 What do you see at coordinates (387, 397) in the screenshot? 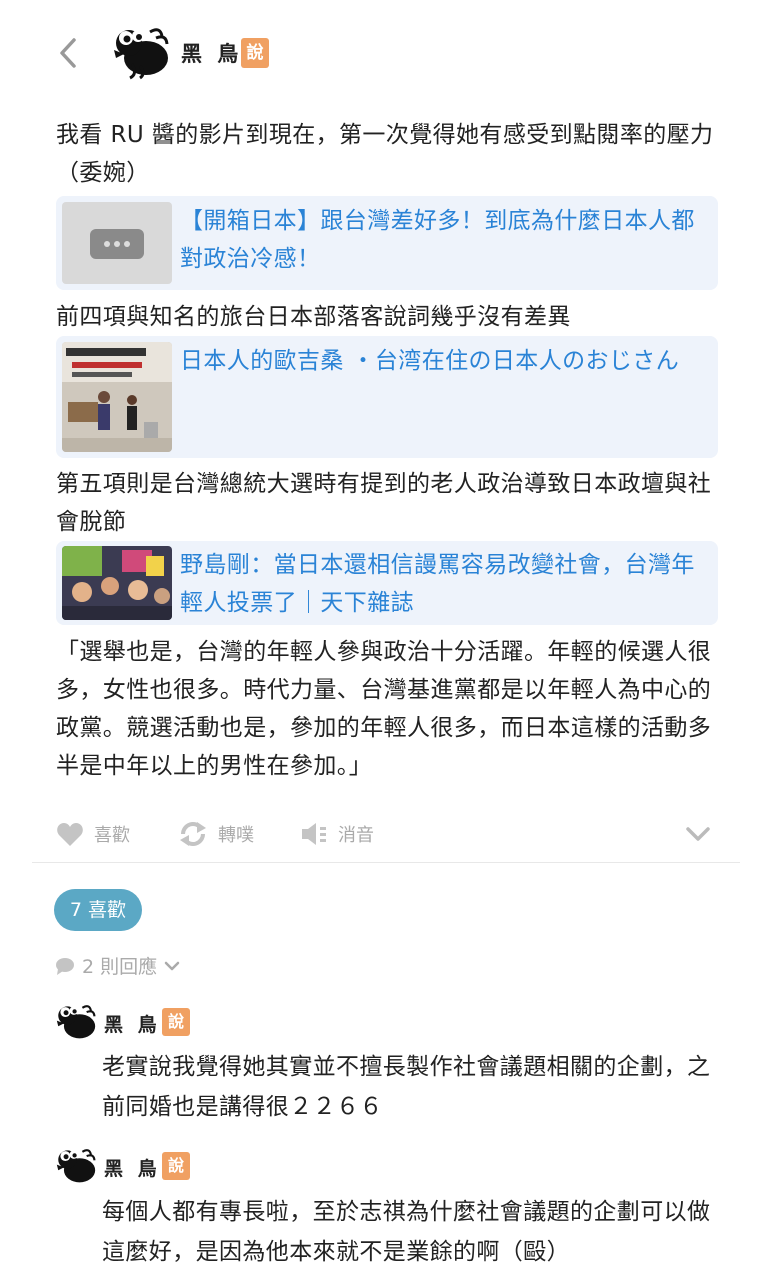
I see `link-card-2: 日本人的歐吉桑 ・台湾在住の日本人のおじさん` at bounding box center [387, 397].